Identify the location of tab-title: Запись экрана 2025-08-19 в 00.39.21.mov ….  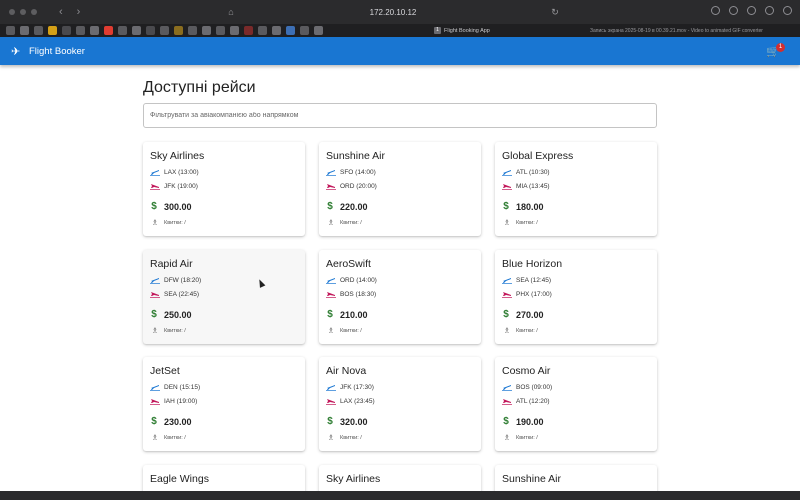
(676, 30).